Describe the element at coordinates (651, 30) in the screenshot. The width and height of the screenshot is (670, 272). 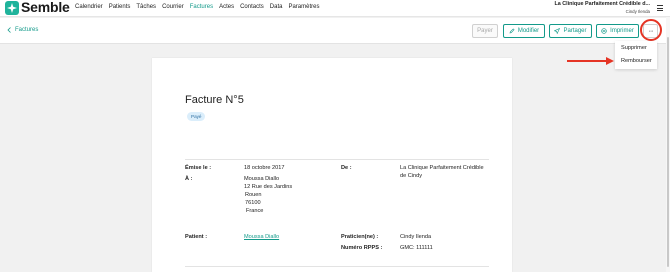
I see `annotation-circle` at that location.